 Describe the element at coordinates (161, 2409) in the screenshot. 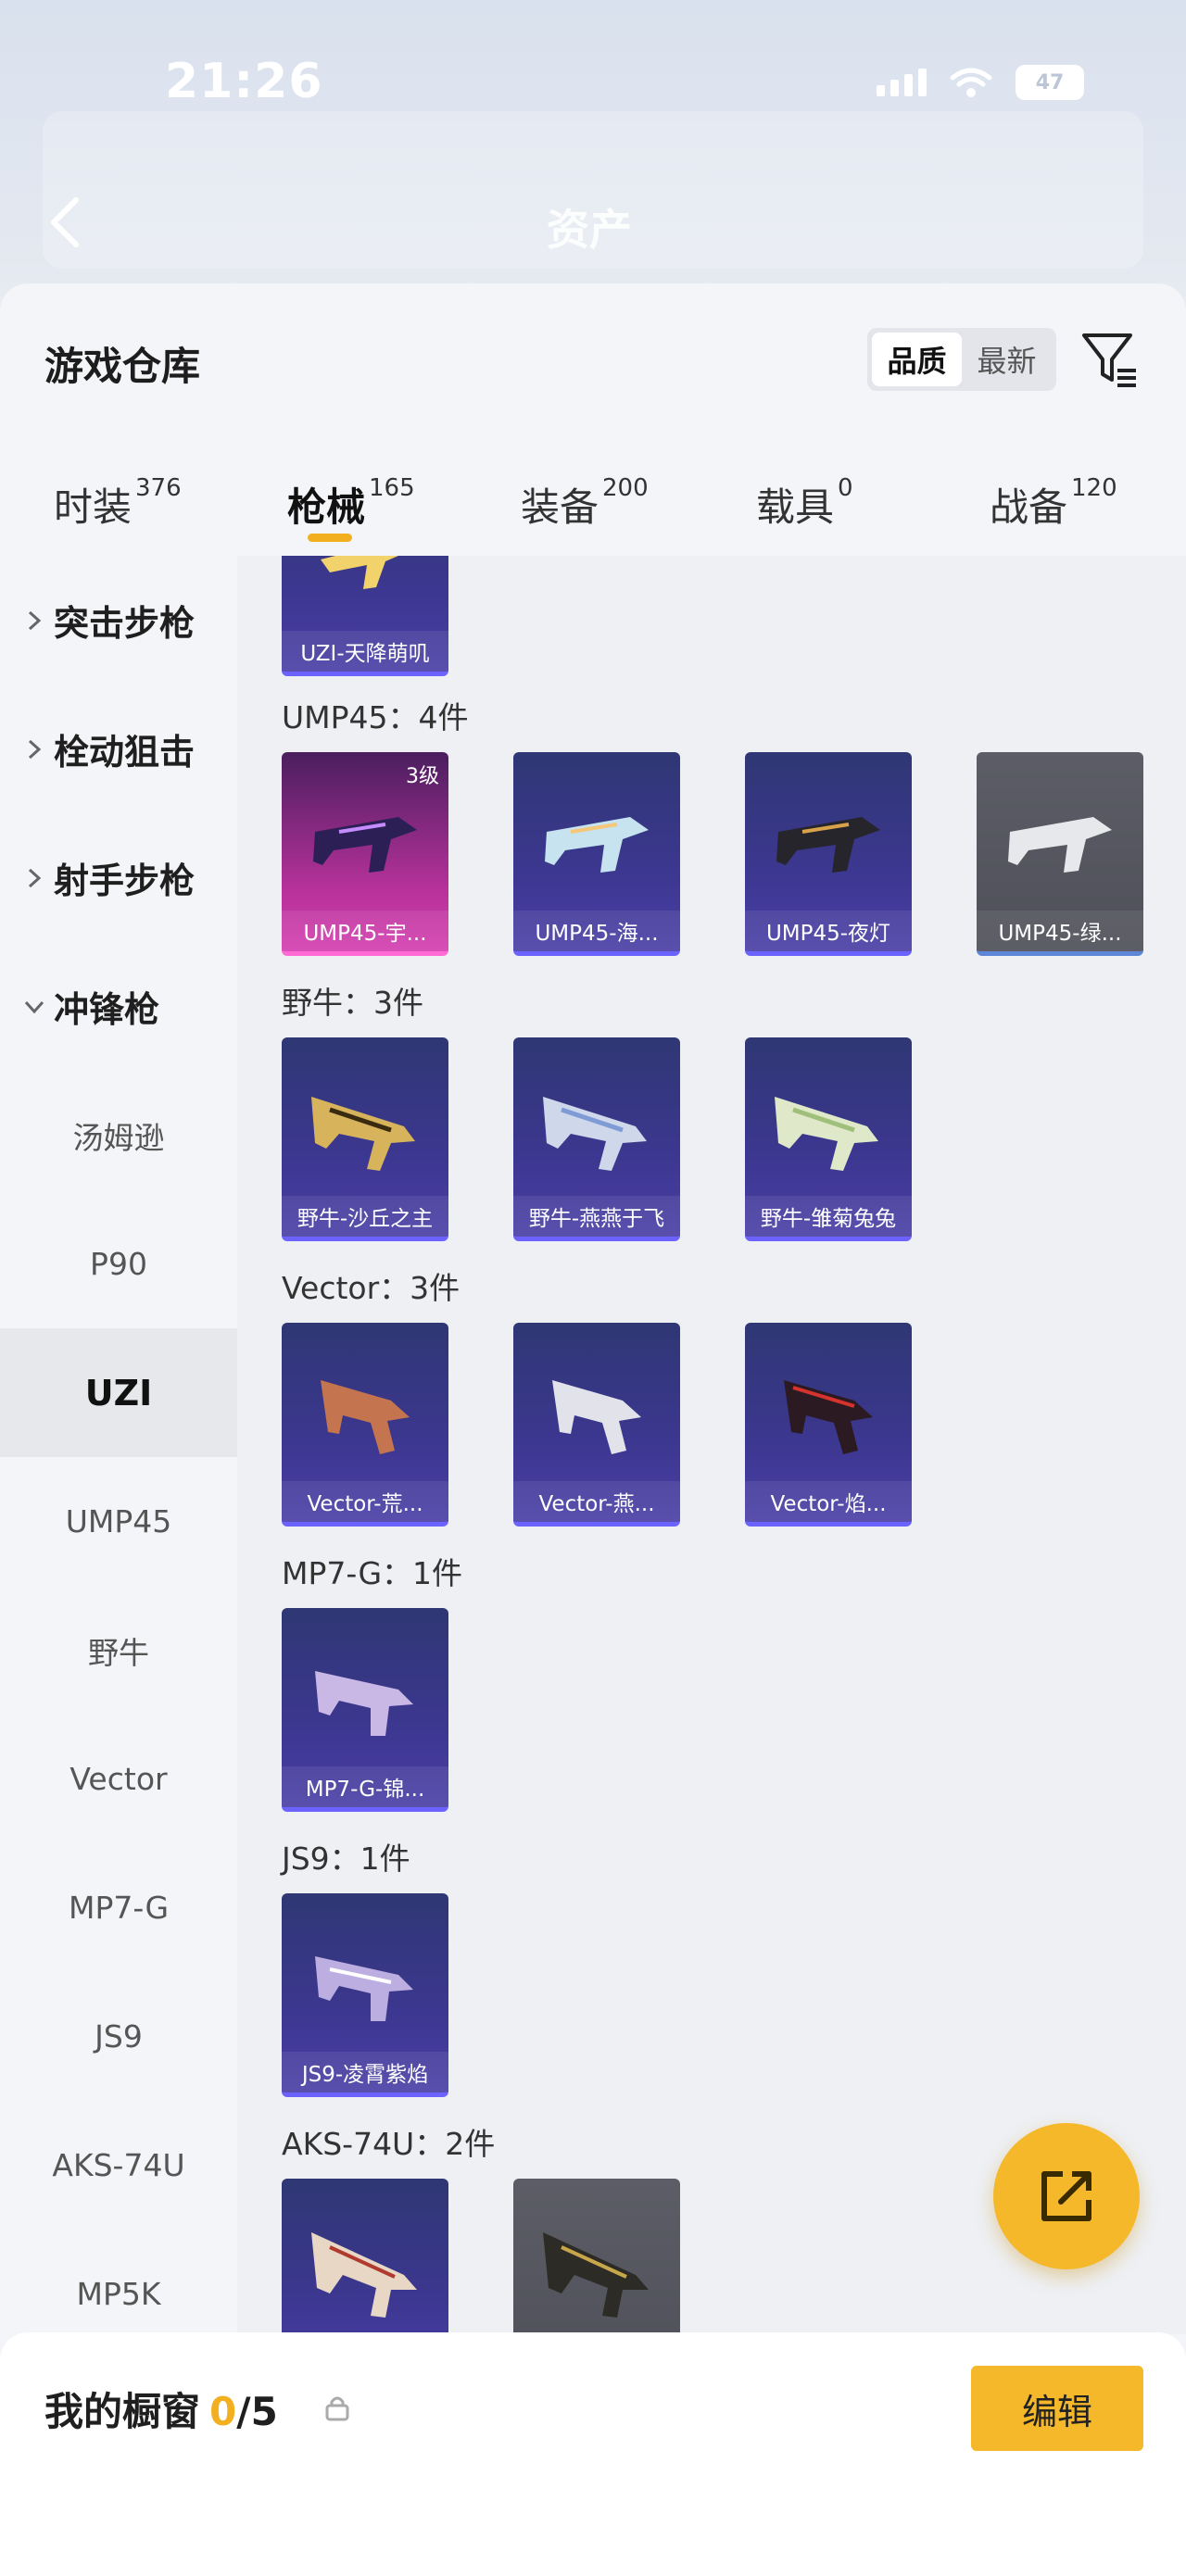

I see `showcase-label: 我的橱窗 0 /5` at that location.